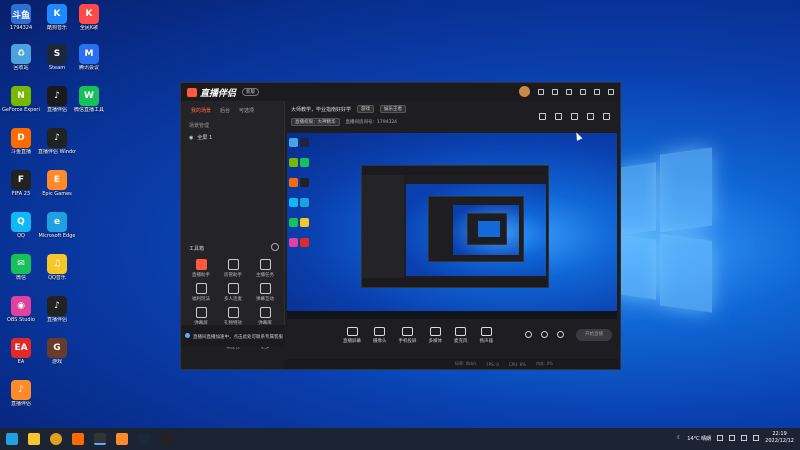 The width and height of the screenshot is (800, 450). Describe the element at coordinates (251, 92) in the screenshot. I see `version-badge: 新版` at that location.